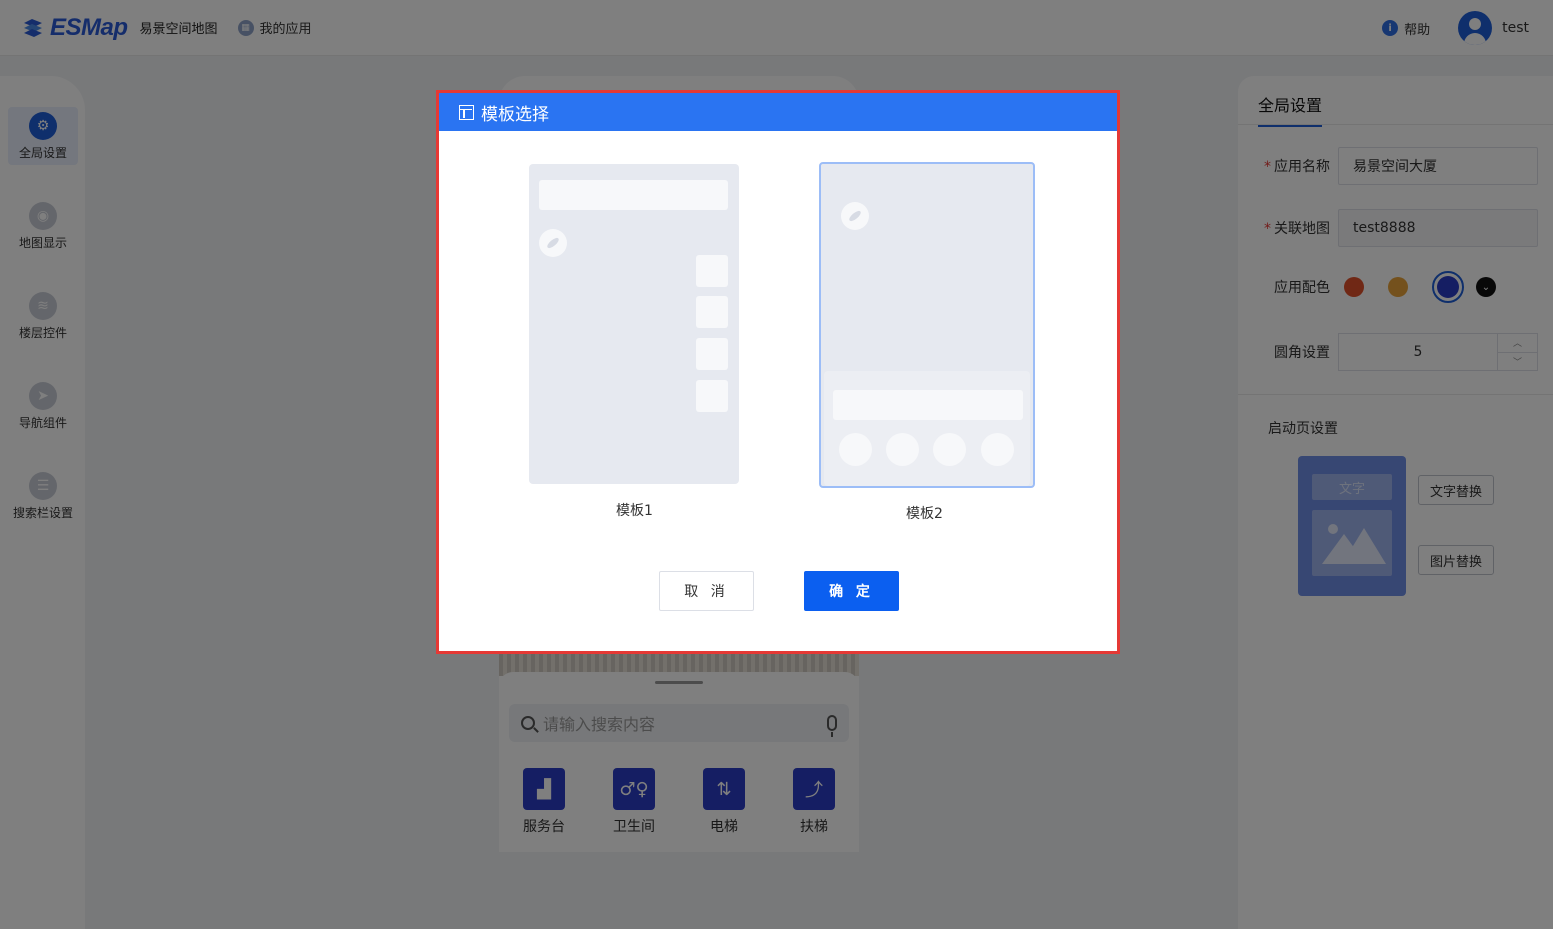 The height and width of the screenshot is (929, 1553). Describe the element at coordinates (927, 428) in the screenshot. I see `bottom-panel-placeholder` at that location.